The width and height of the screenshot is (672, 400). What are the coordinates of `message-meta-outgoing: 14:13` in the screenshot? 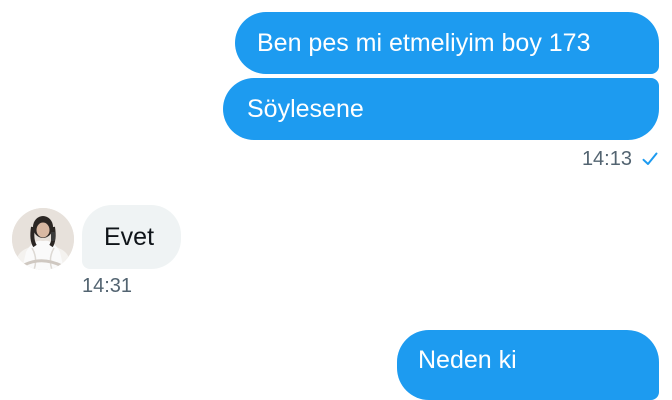 It's located at (620, 159).